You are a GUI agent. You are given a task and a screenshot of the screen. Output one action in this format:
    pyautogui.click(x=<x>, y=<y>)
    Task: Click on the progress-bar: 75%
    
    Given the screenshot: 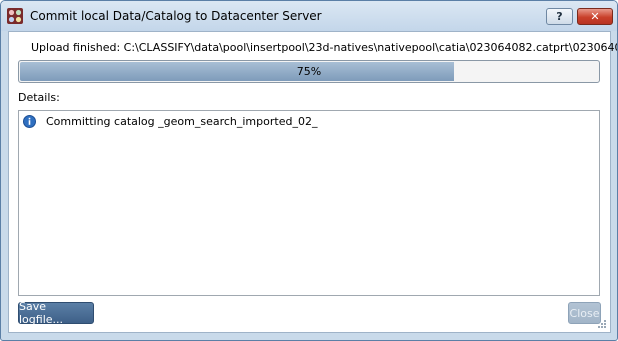 What is the action you would take?
    pyautogui.click(x=309, y=71)
    